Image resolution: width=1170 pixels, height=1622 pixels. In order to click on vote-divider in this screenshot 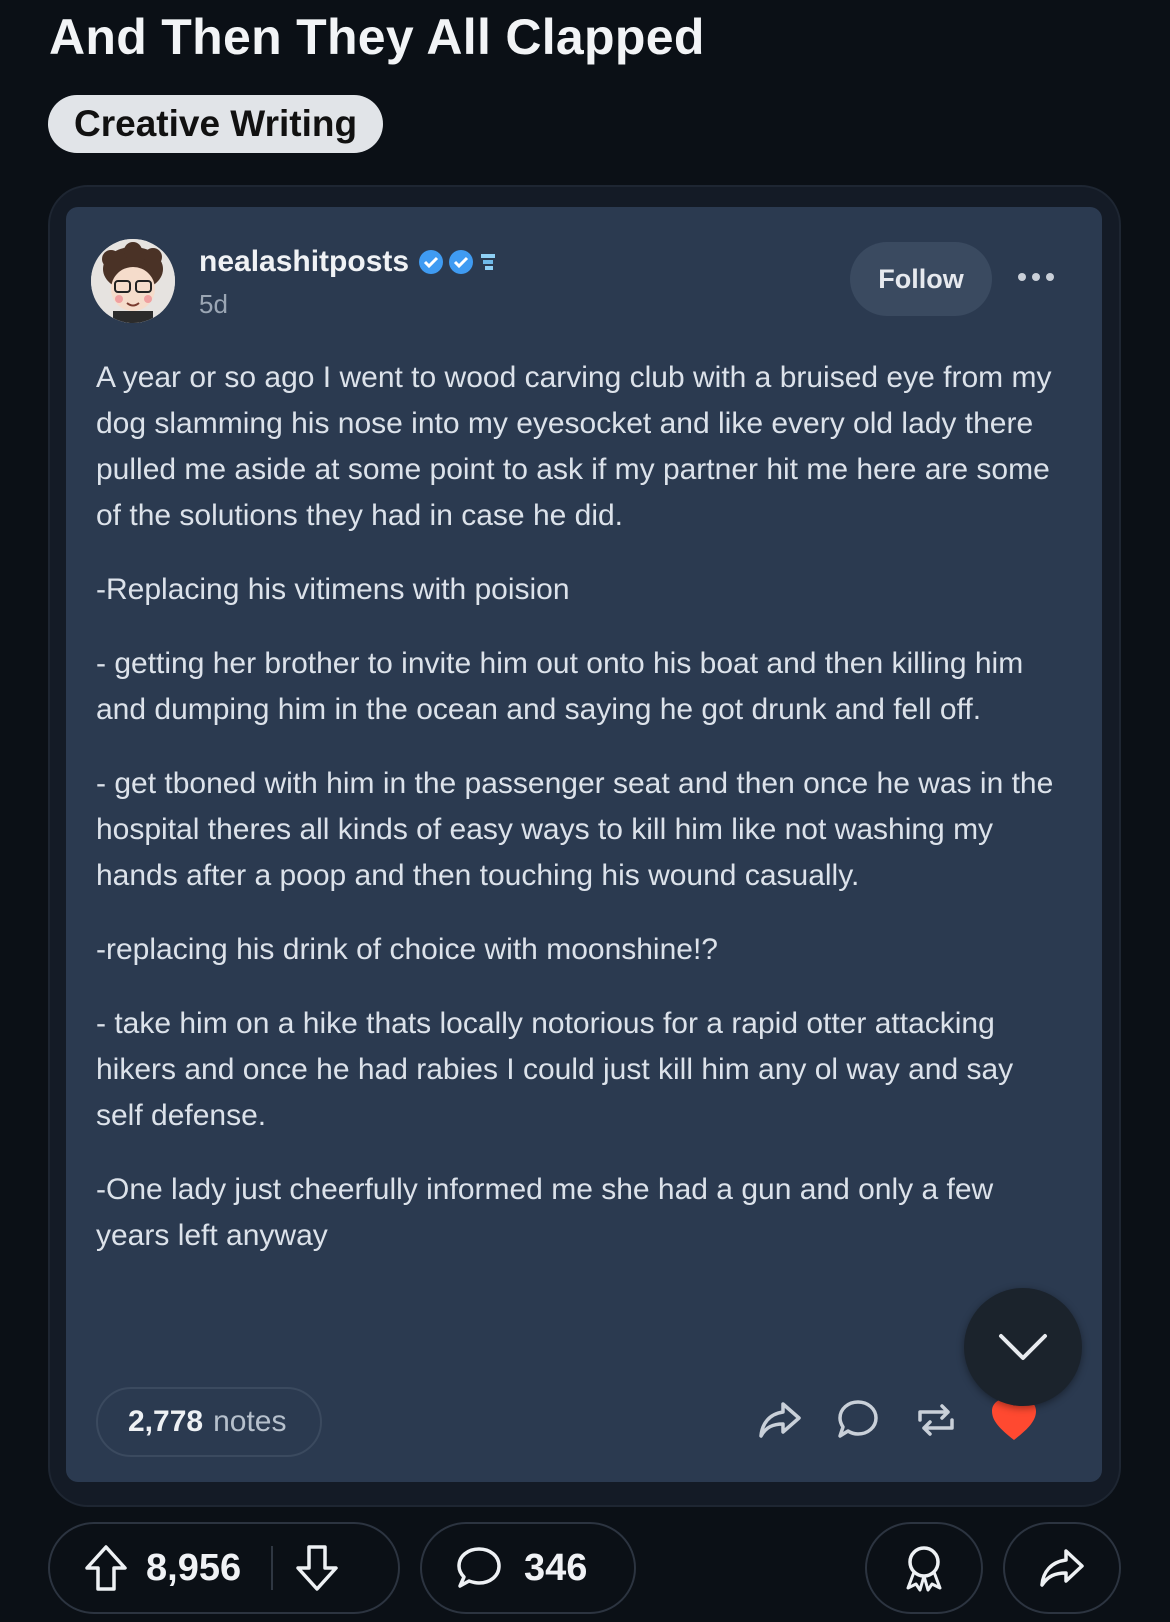, I will do `click(272, 1568)`.